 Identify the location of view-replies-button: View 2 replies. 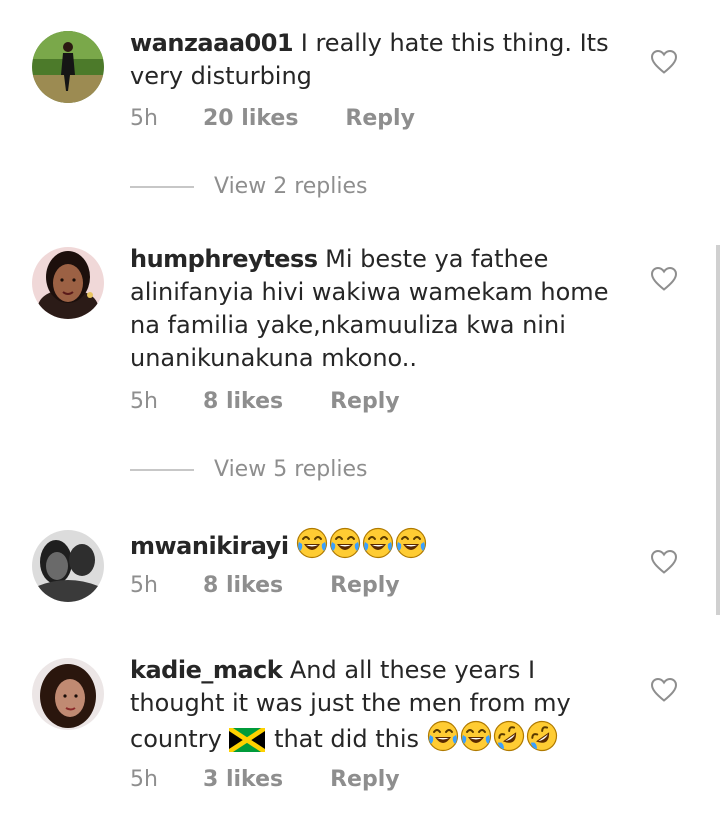
(248, 186).